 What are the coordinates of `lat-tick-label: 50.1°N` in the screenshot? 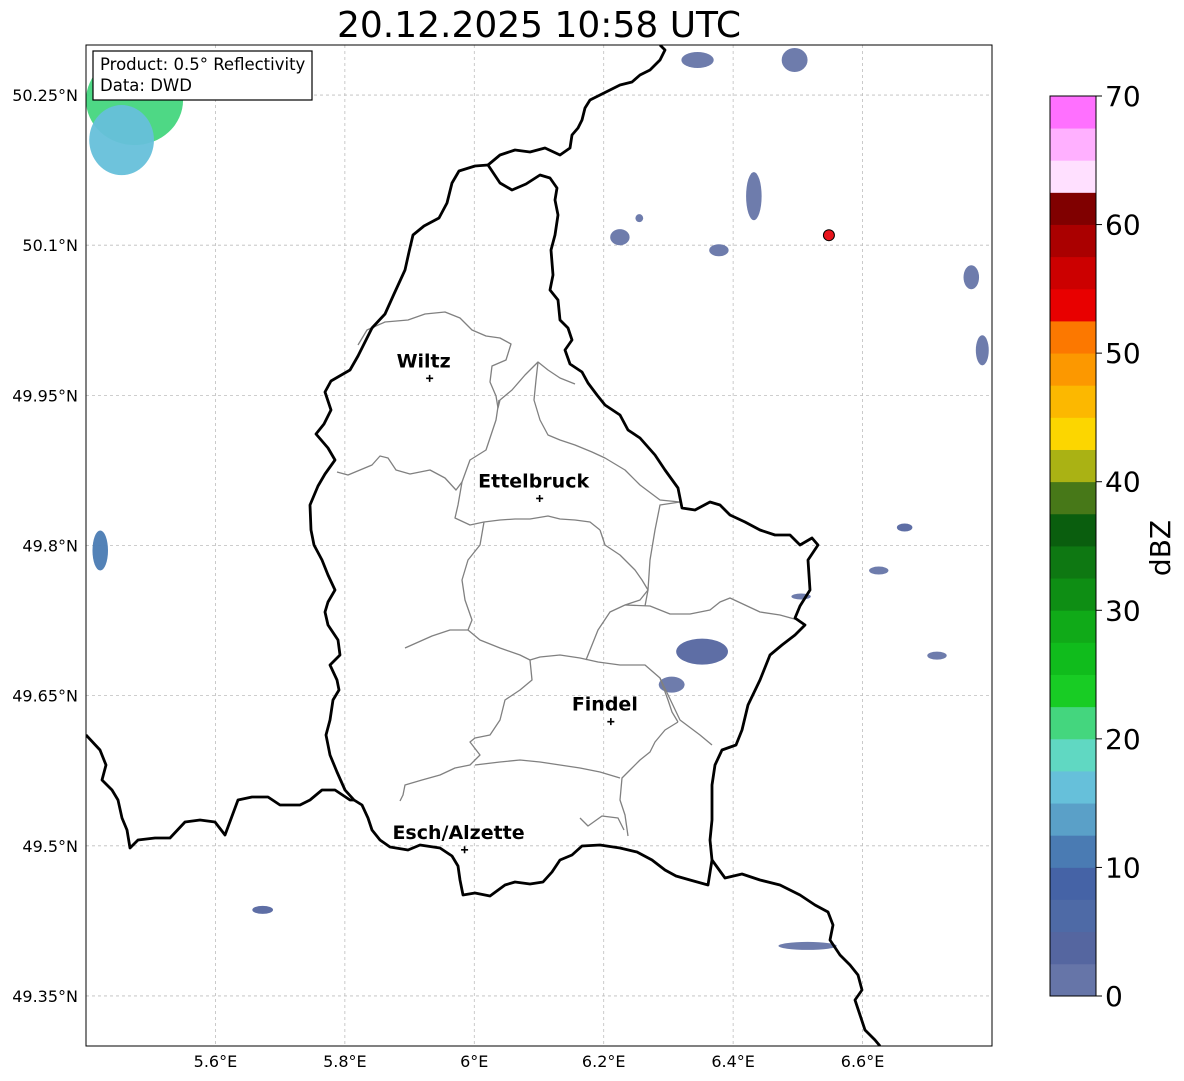 It's located at (50, 245).